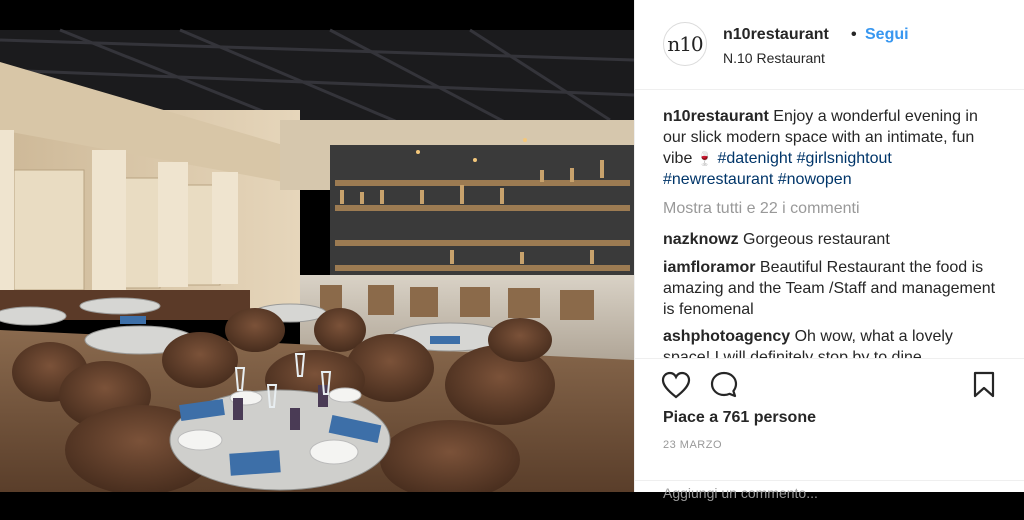 This screenshot has width=1024, height=520. I want to click on view-all-comments-link: Mostra tutti e 22 i commenti, so click(761, 209).